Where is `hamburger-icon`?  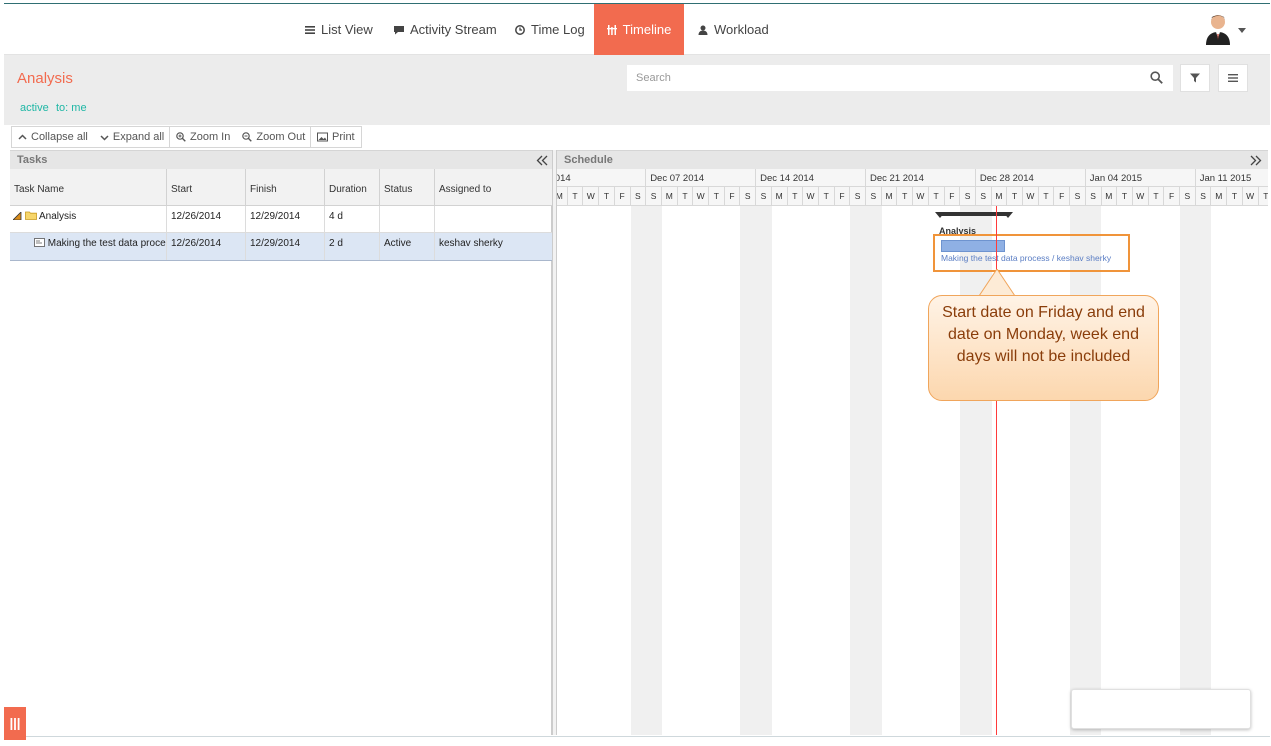 hamburger-icon is located at coordinates (1233, 78).